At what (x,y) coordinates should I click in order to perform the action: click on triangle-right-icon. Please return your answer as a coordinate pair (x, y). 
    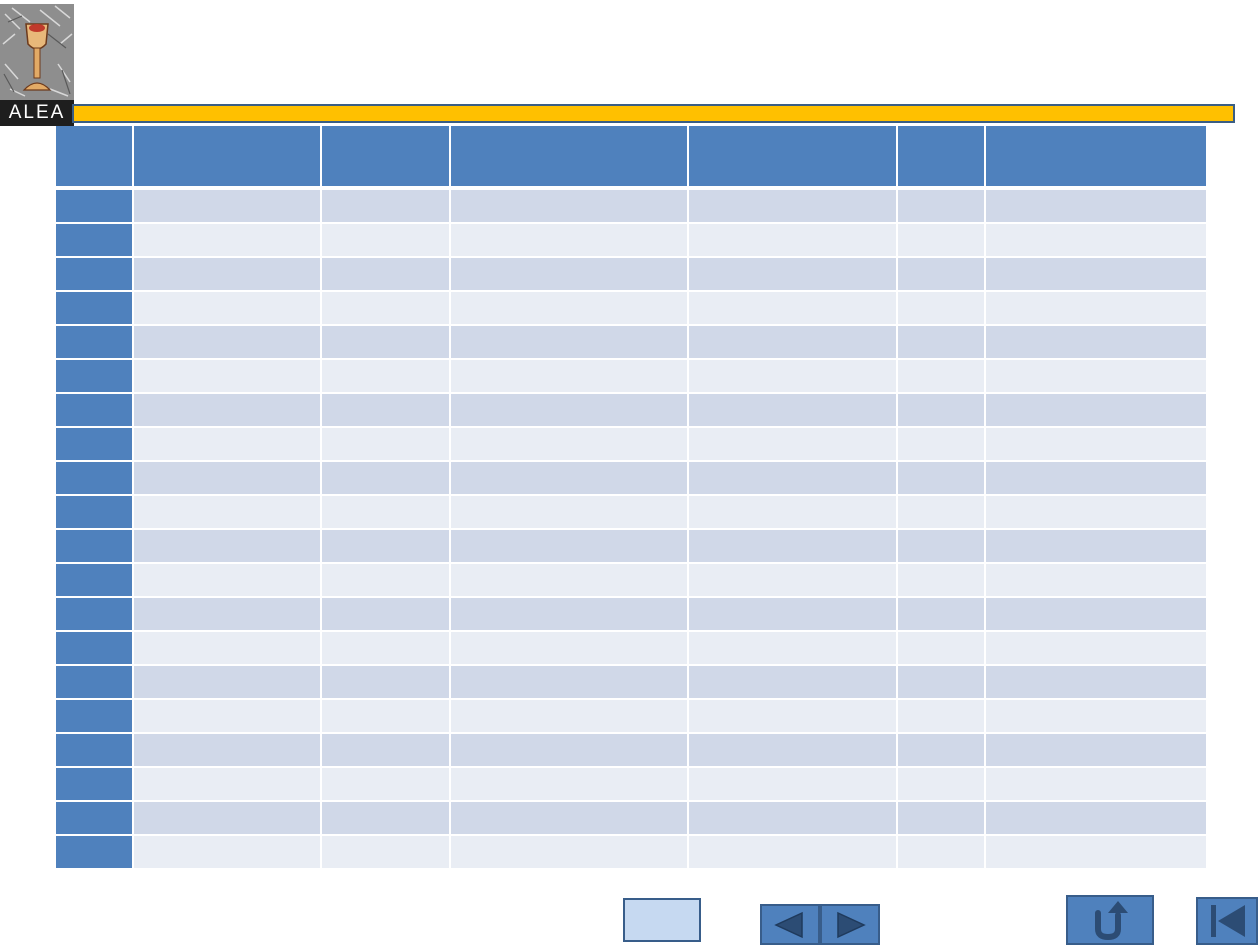
    Looking at the image, I should click on (851, 924).